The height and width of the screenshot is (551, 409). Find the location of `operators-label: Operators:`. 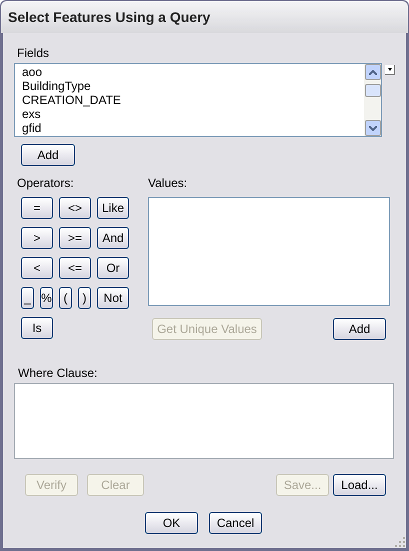

operators-label: Operators: is located at coordinates (46, 183).